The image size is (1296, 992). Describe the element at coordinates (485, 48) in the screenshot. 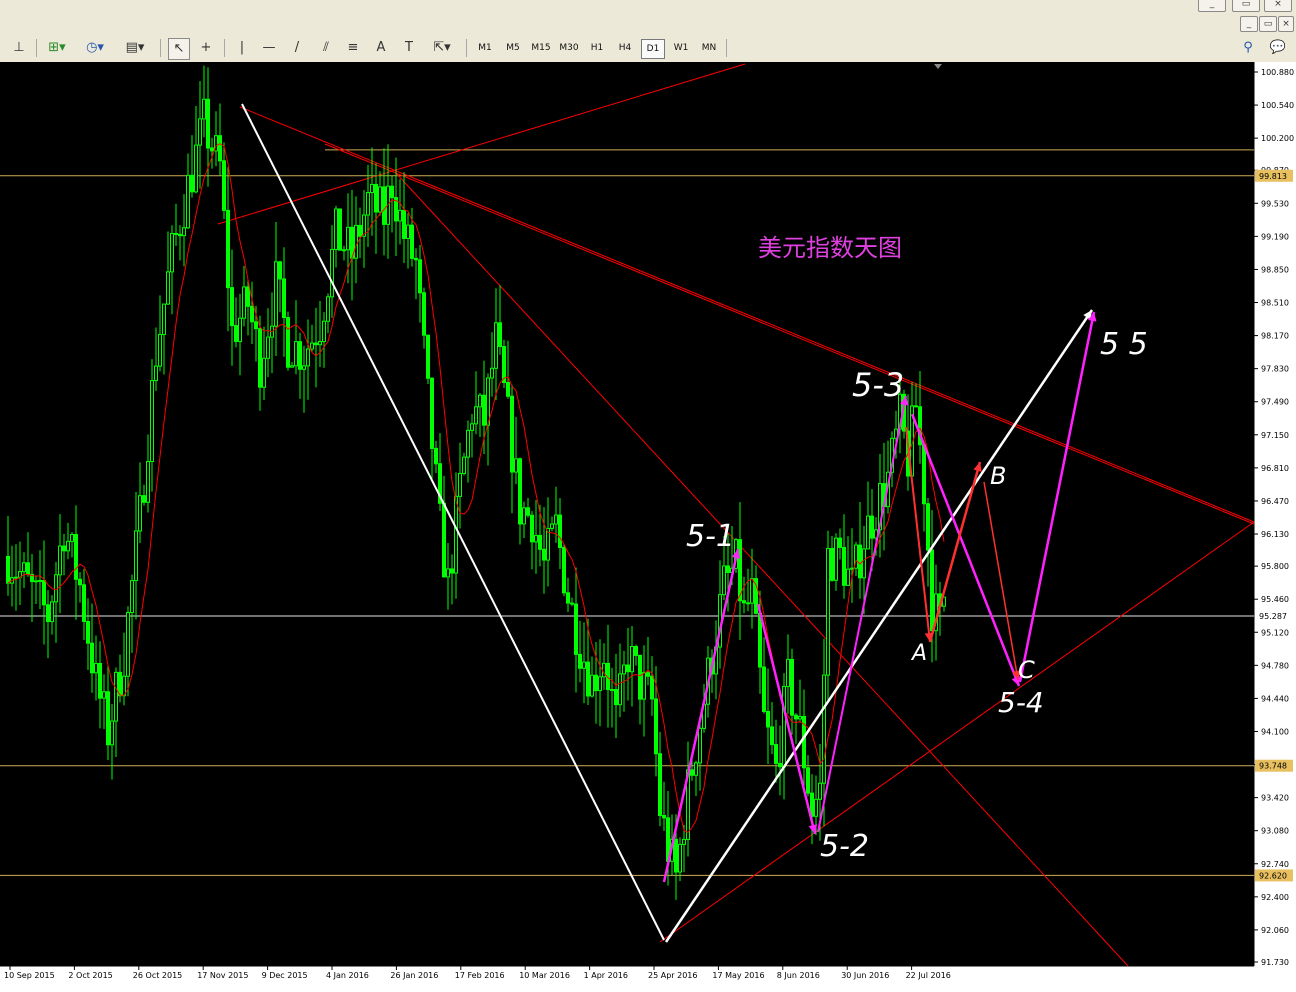

I see `timeframe-m1: M1` at that location.